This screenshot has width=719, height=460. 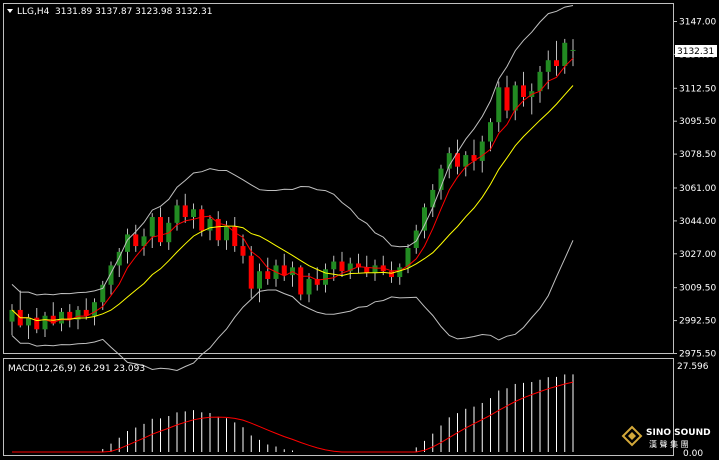 I want to click on price-tick-label: 2992.50, so click(x=697, y=322).